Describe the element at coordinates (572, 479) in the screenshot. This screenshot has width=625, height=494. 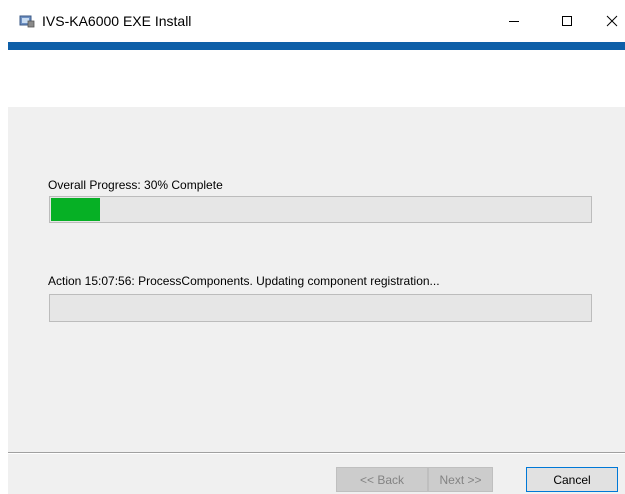
I see `cancel-button: Cancel` at that location.